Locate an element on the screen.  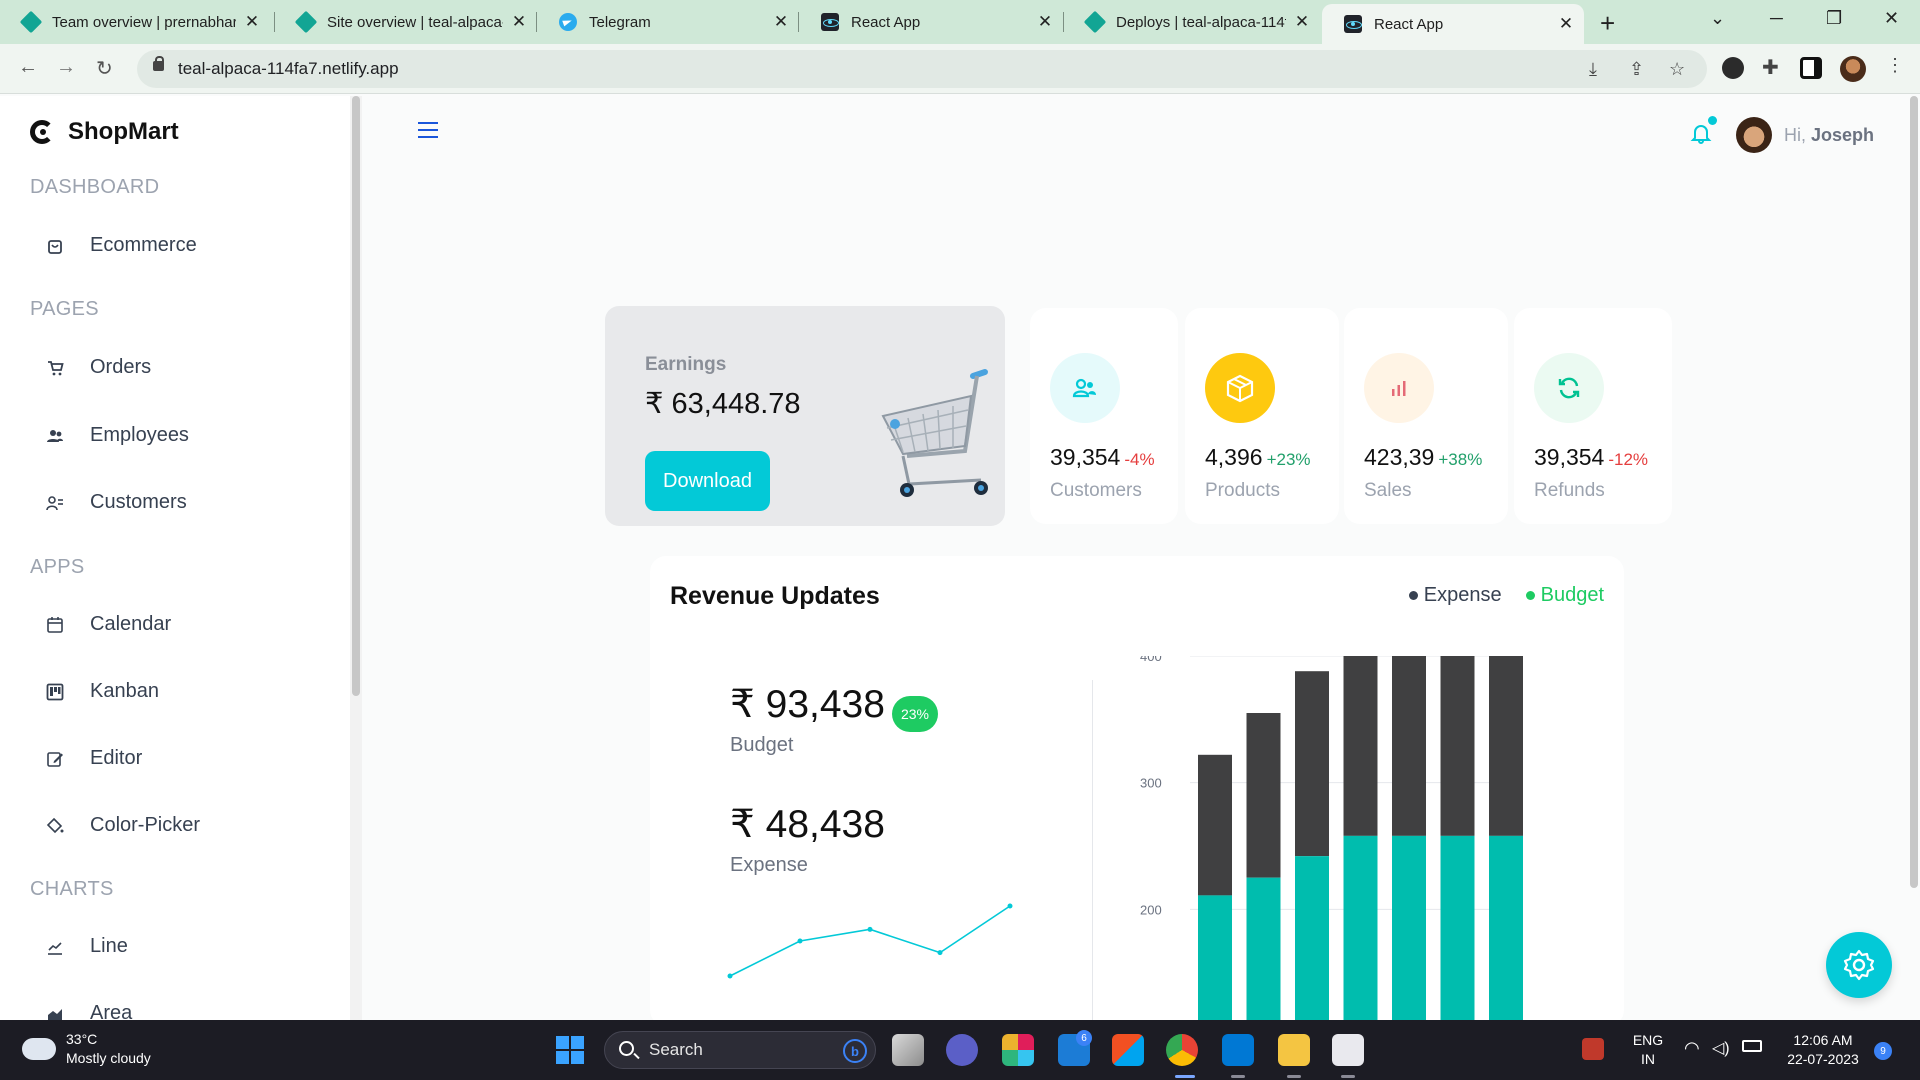
taskbar-search: Search b is located at coordinates (740, 1050).